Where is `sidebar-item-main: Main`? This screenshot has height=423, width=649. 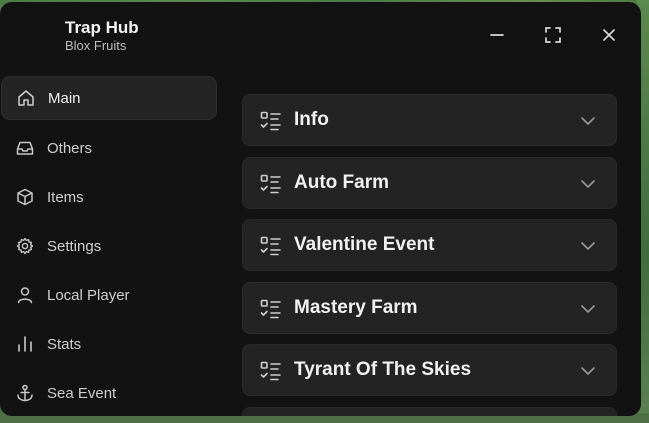 sidebar-item-main: Main is located at coordinates (109, 98).